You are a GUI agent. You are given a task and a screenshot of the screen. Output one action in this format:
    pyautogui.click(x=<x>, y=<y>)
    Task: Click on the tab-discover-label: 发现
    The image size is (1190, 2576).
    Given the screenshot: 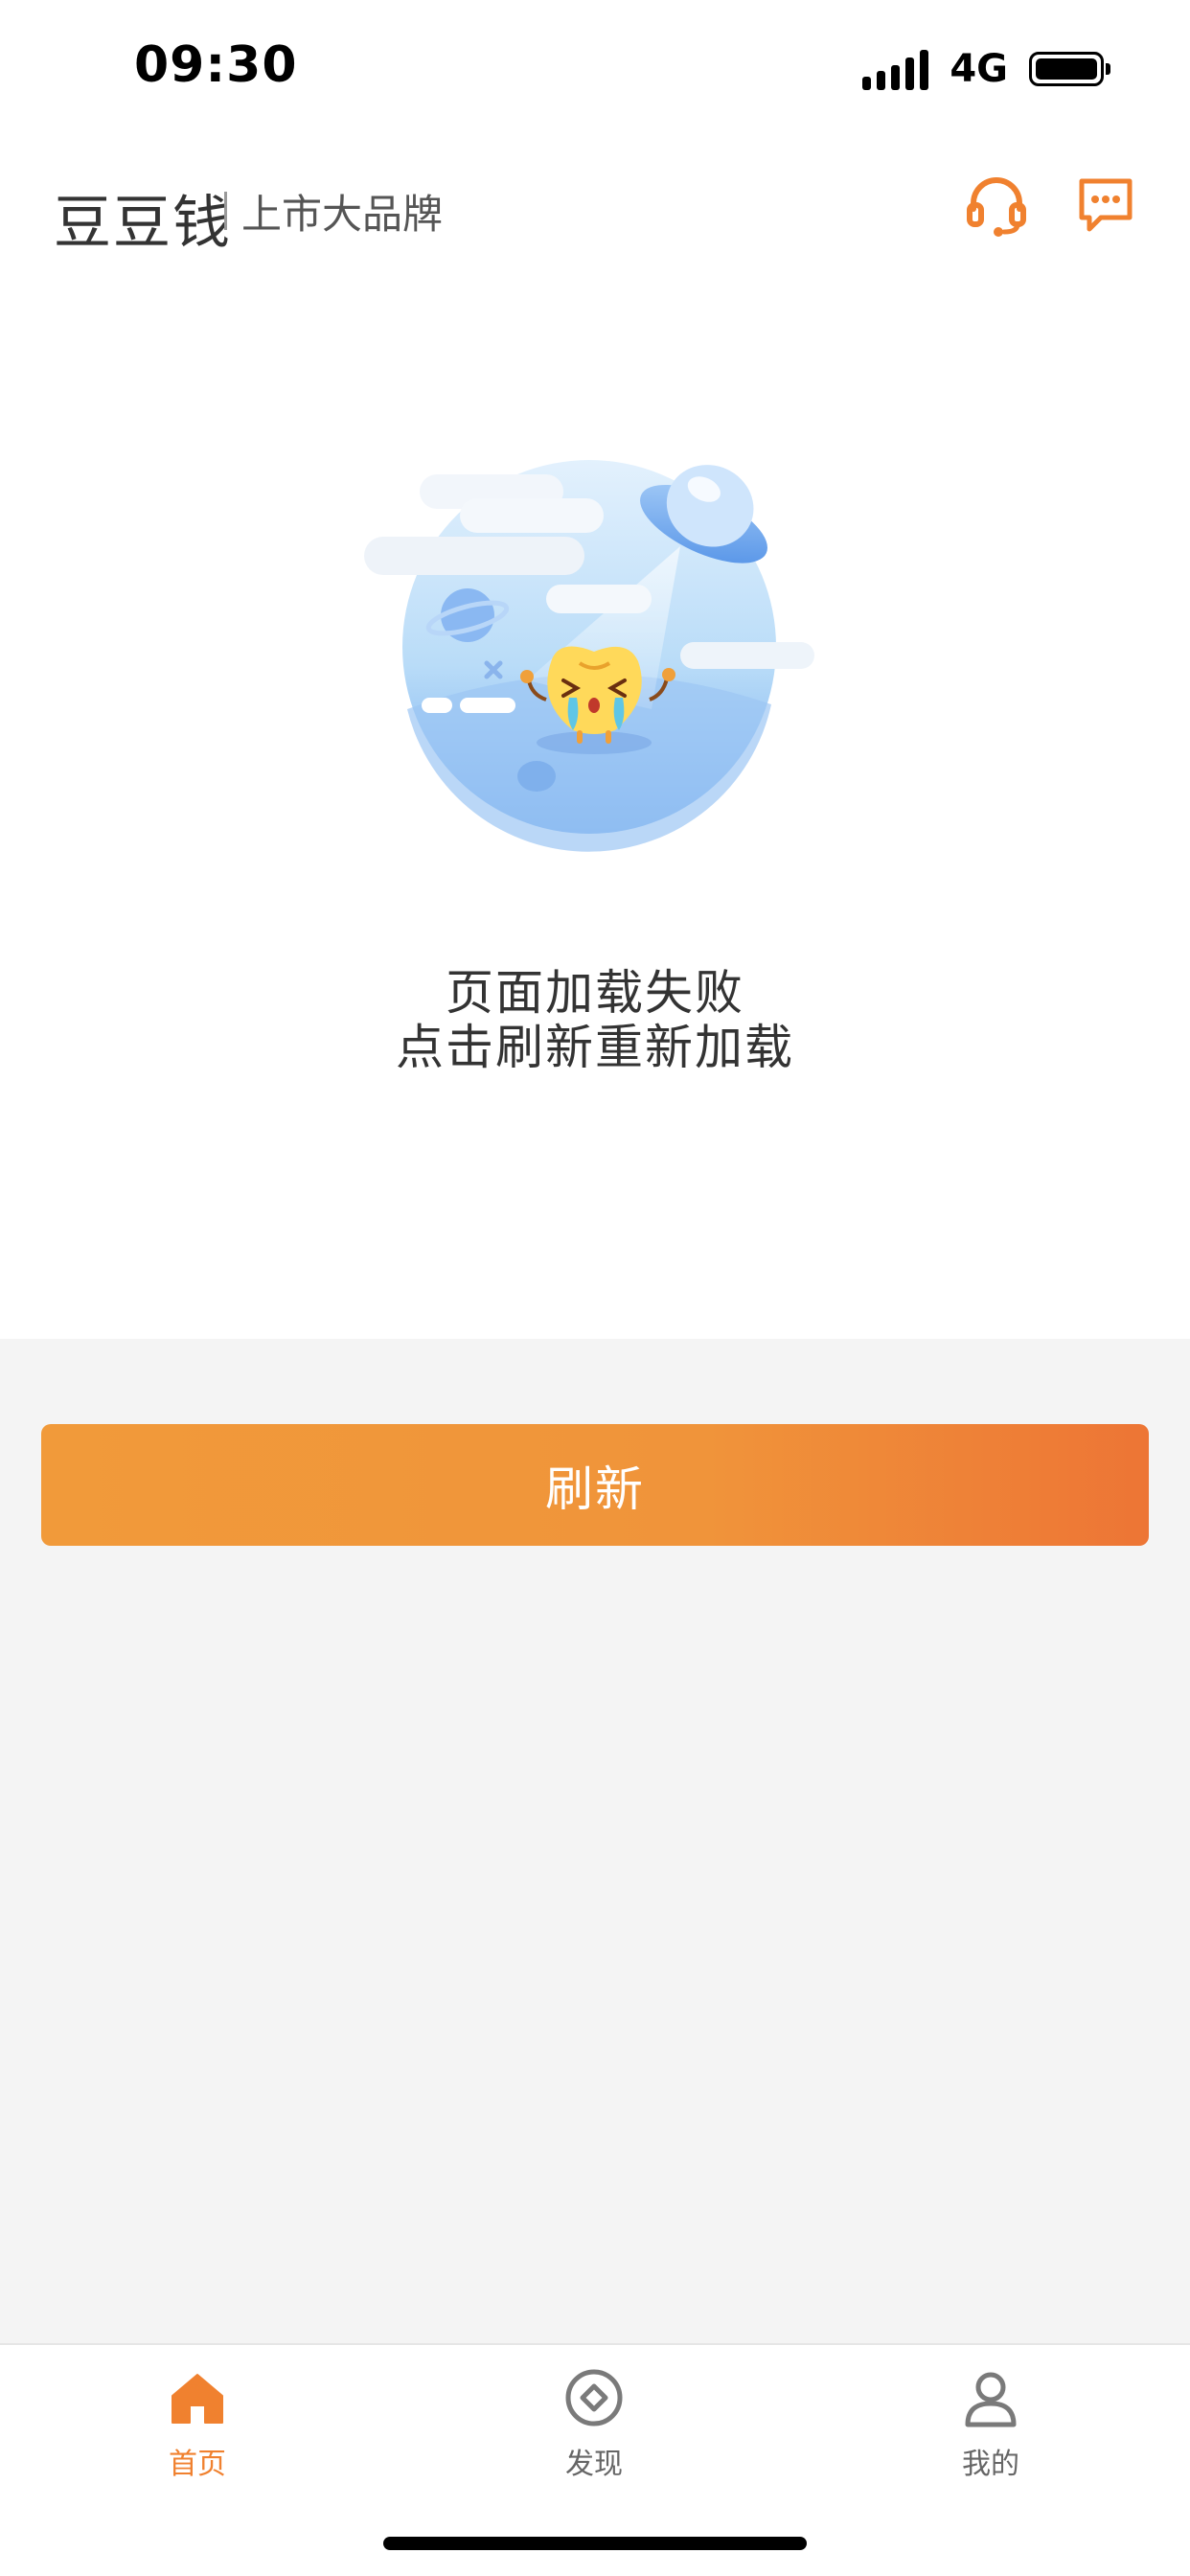 What is the action you would take?
    pyautogui.click(x=594, y=2464)
    